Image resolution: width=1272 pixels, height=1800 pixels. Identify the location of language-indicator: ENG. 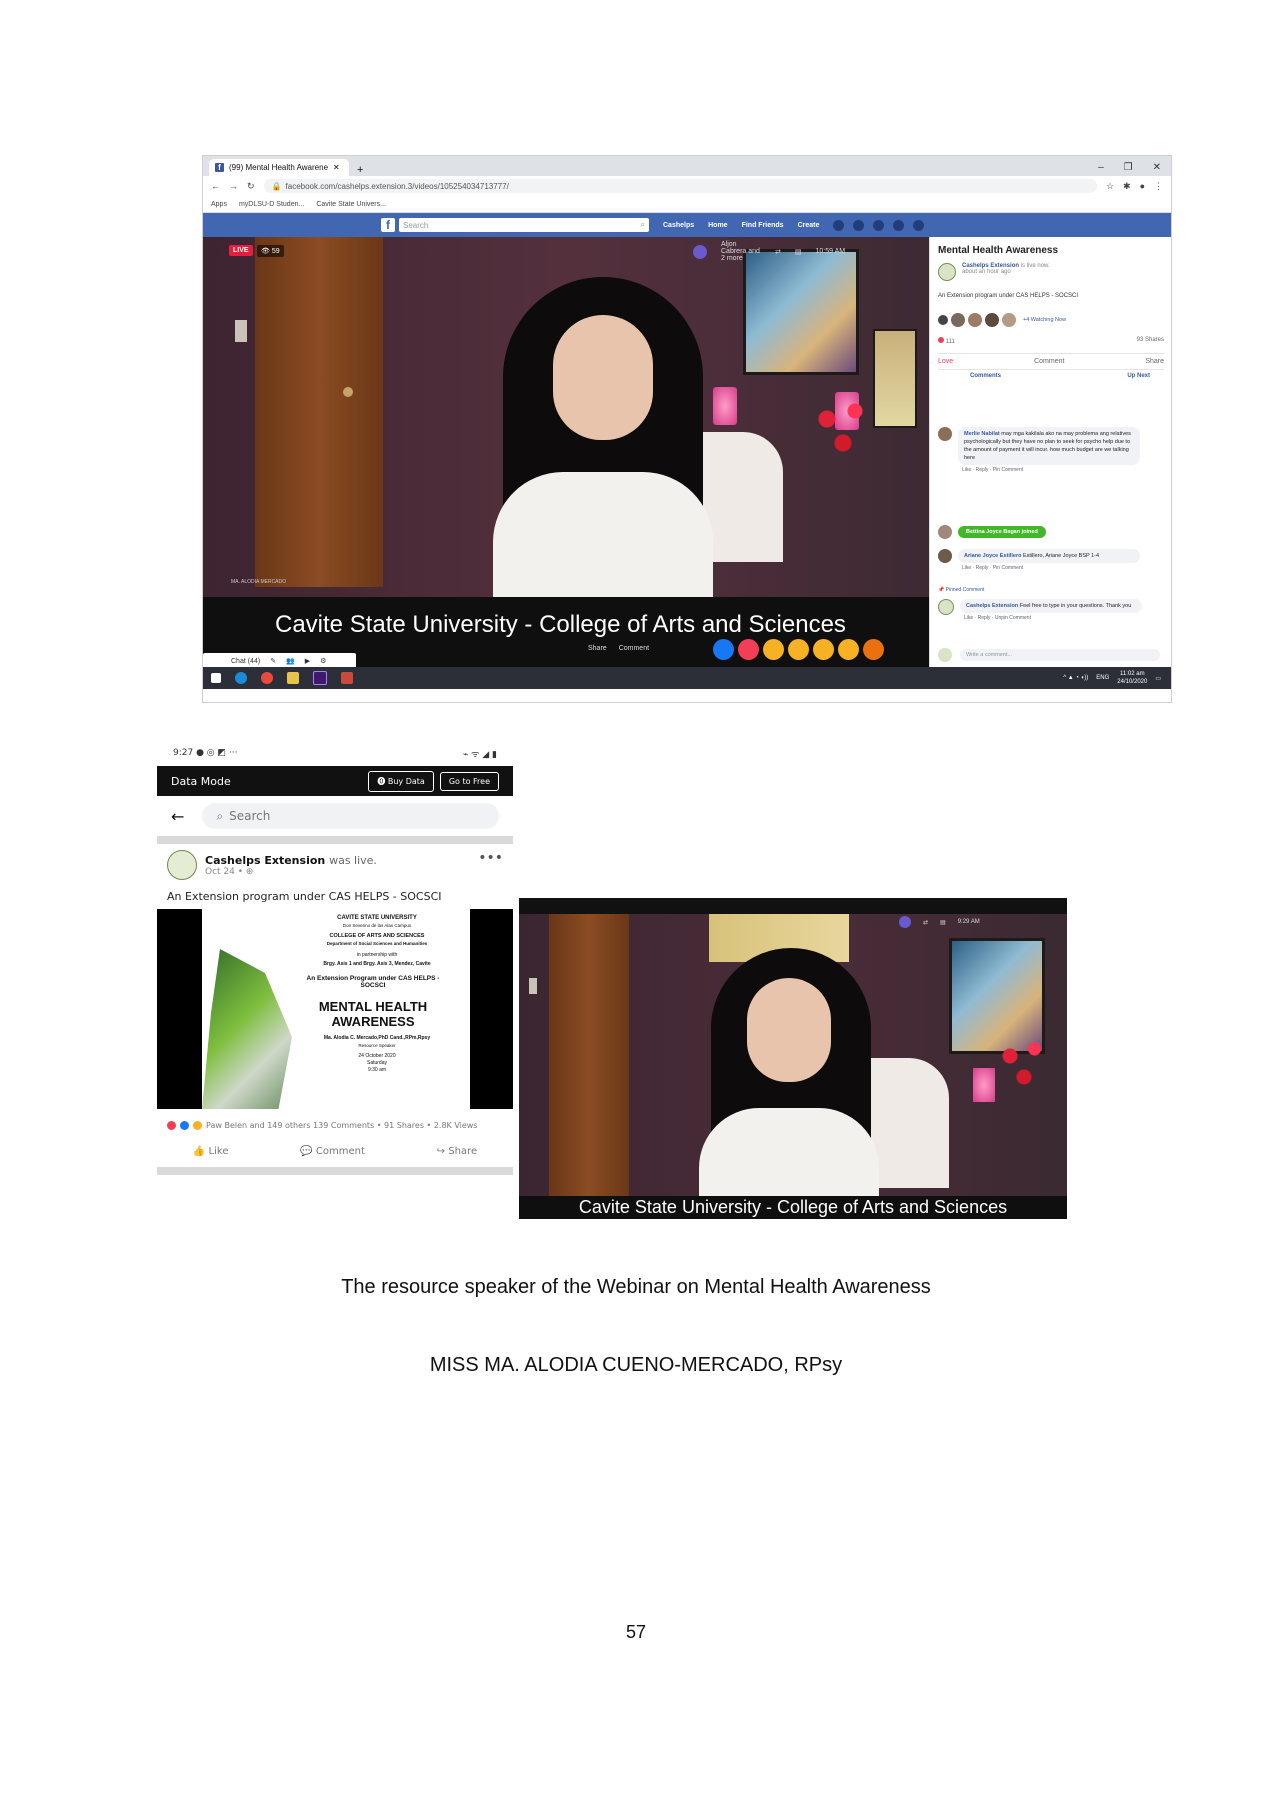
(1102, 678).